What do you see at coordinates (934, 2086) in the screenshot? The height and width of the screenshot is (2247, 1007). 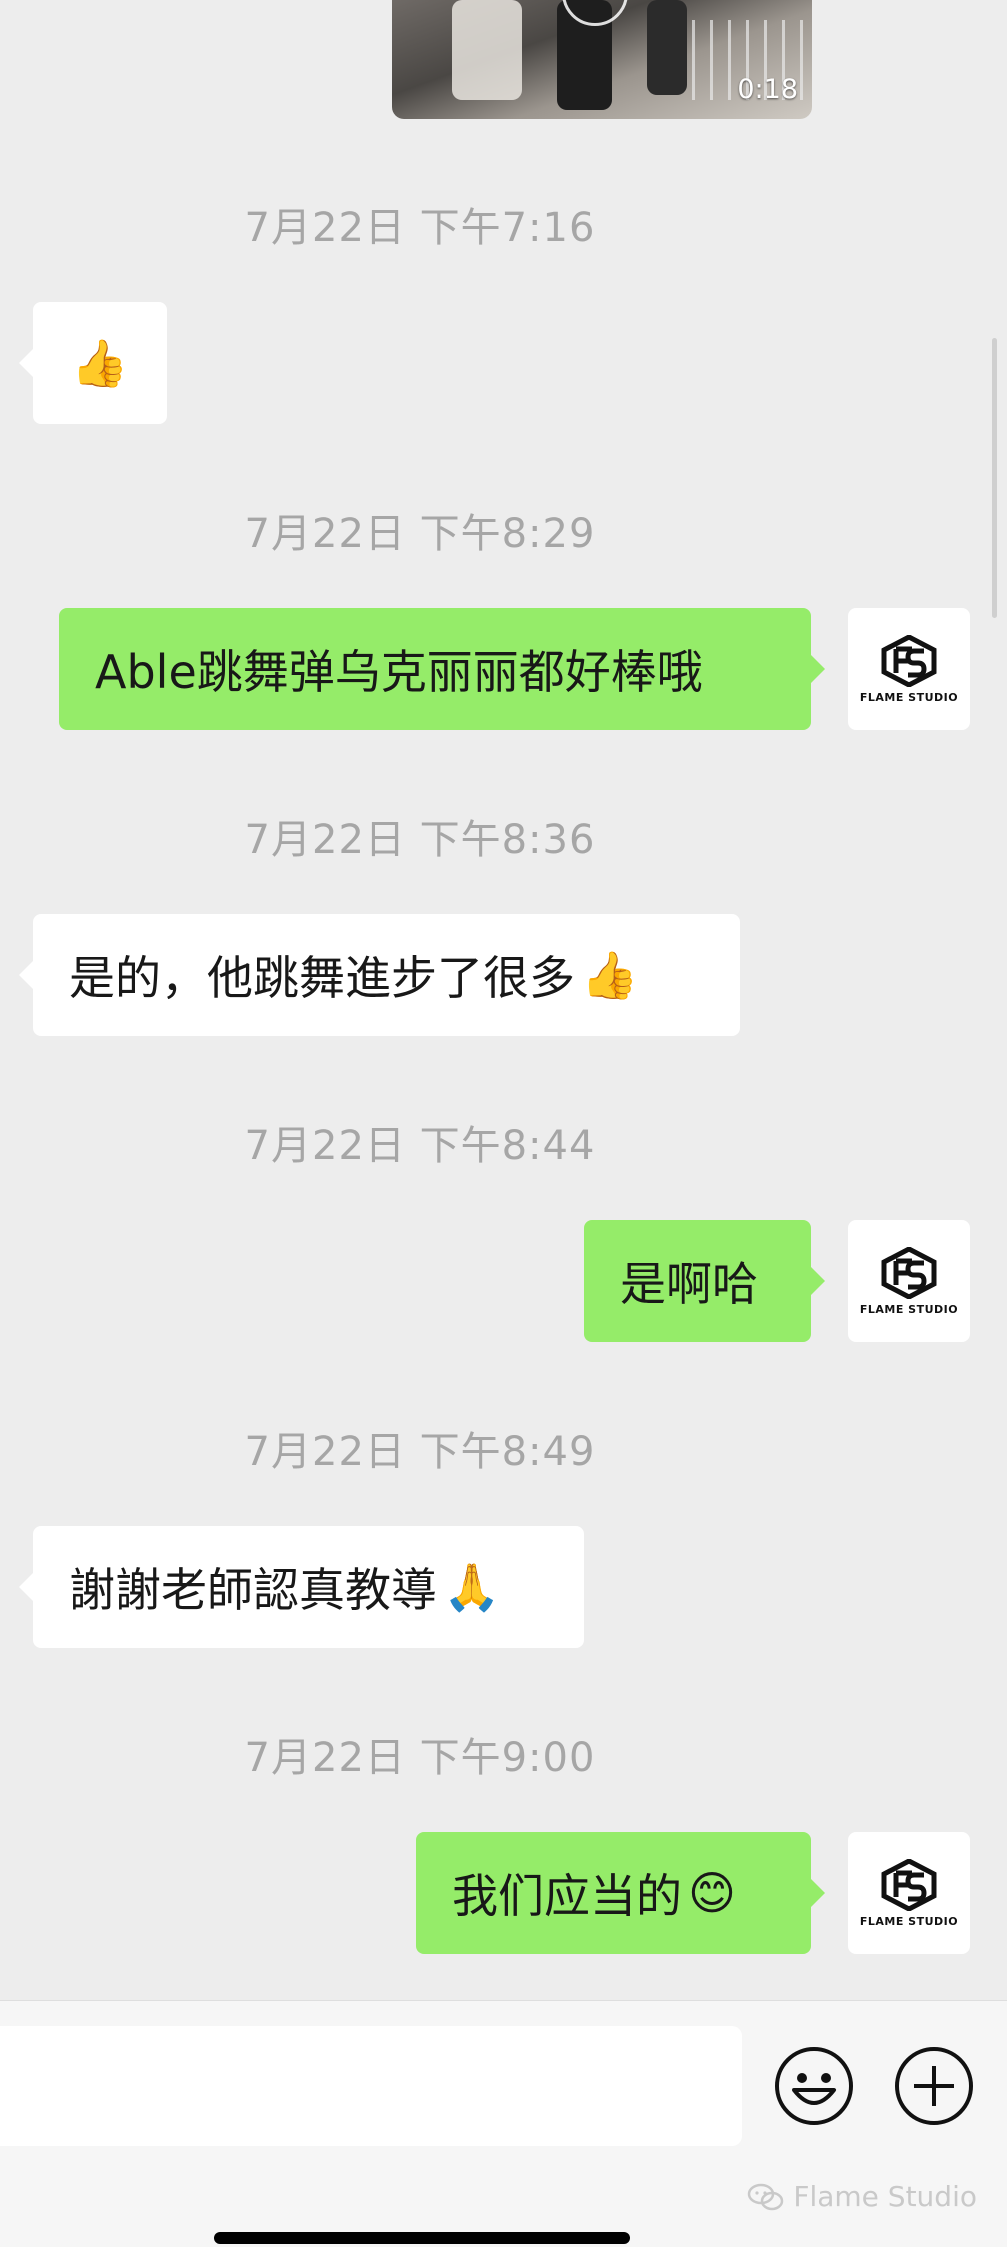 I see `plus-circle-icon` at bounding box center [934, 2086].